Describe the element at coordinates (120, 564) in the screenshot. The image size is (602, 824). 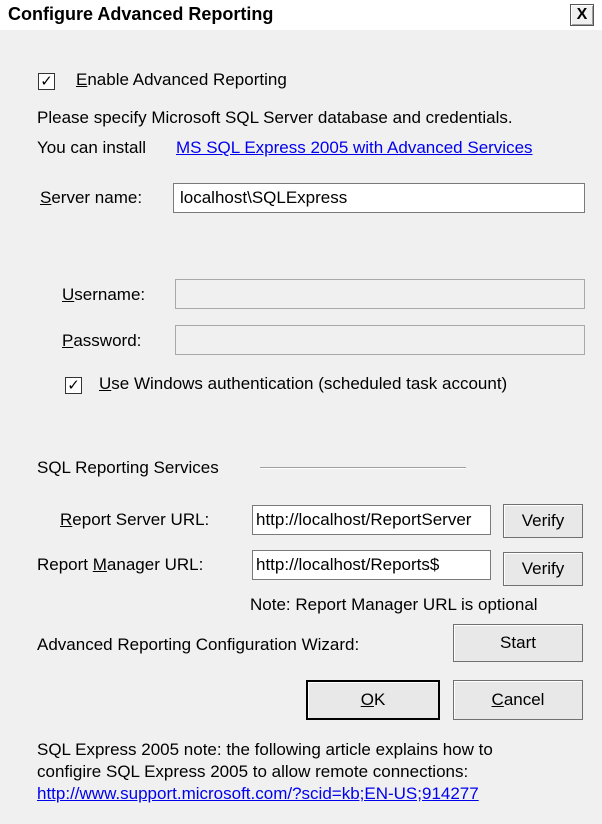
I see `report-manager-label: Report Manager URL:` at that location.